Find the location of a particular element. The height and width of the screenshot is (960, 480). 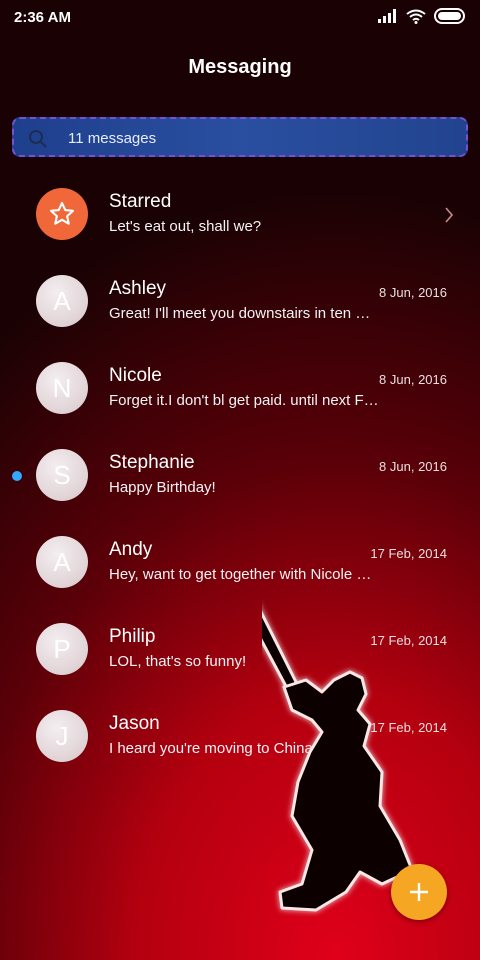

avatar: P is located at coordinates (62, 649).